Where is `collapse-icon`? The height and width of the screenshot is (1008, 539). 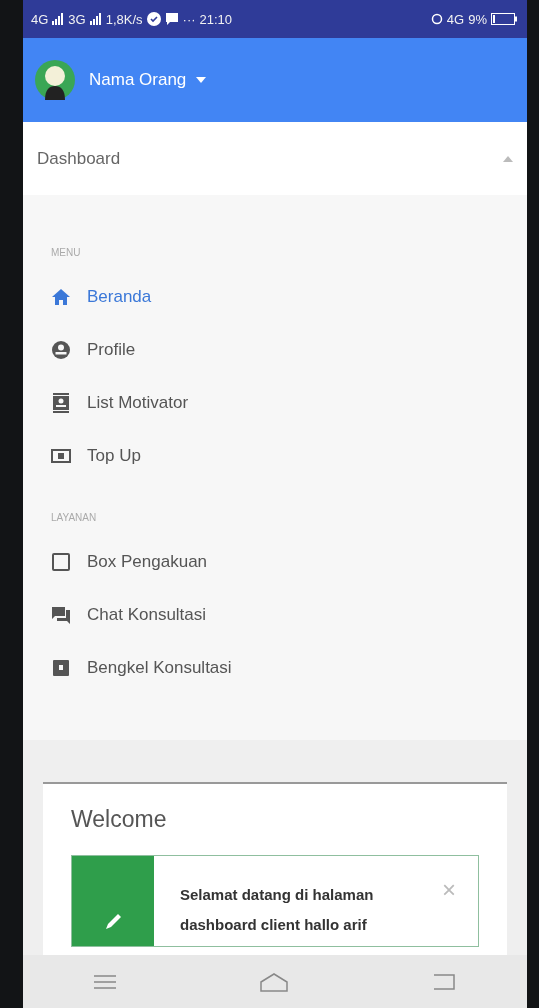 collapse-icon is located at coordinates (508, 158).